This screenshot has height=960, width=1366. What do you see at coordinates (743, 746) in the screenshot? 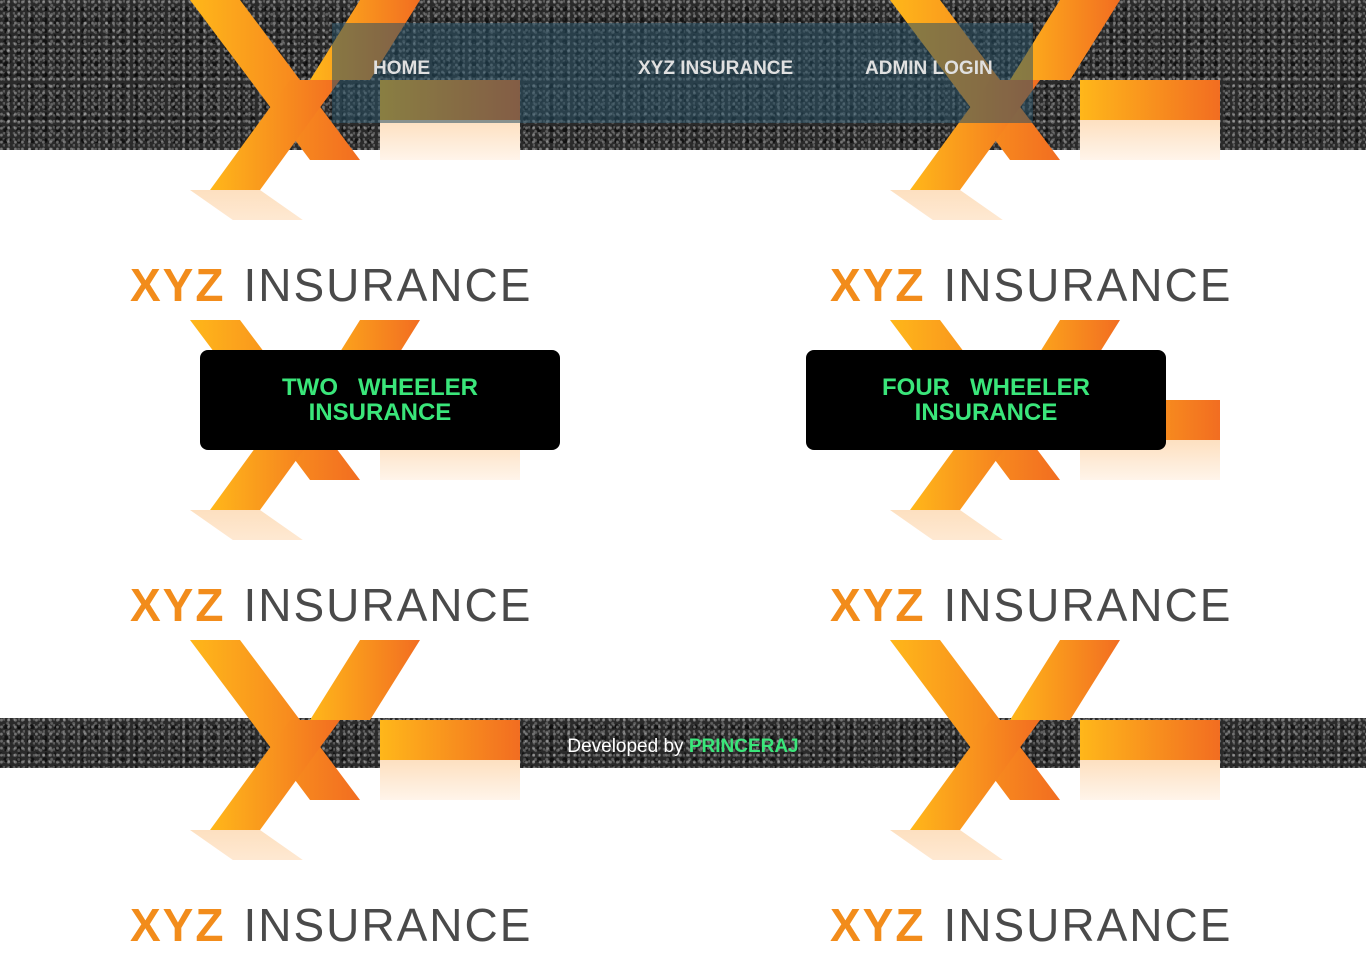
I see `footer-author: PRINCERAJ` at bounding box center [743, 746].